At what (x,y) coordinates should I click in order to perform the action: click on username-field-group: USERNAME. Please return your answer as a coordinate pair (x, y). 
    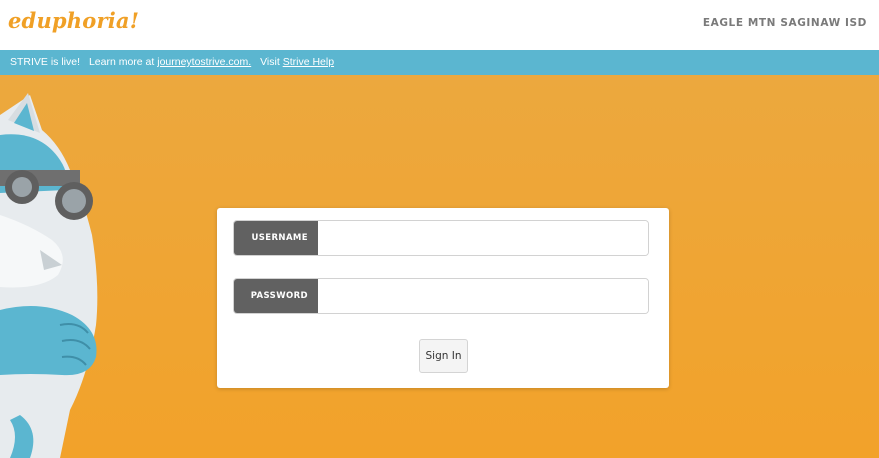
    Looking at the image, I should click on (441, 238).